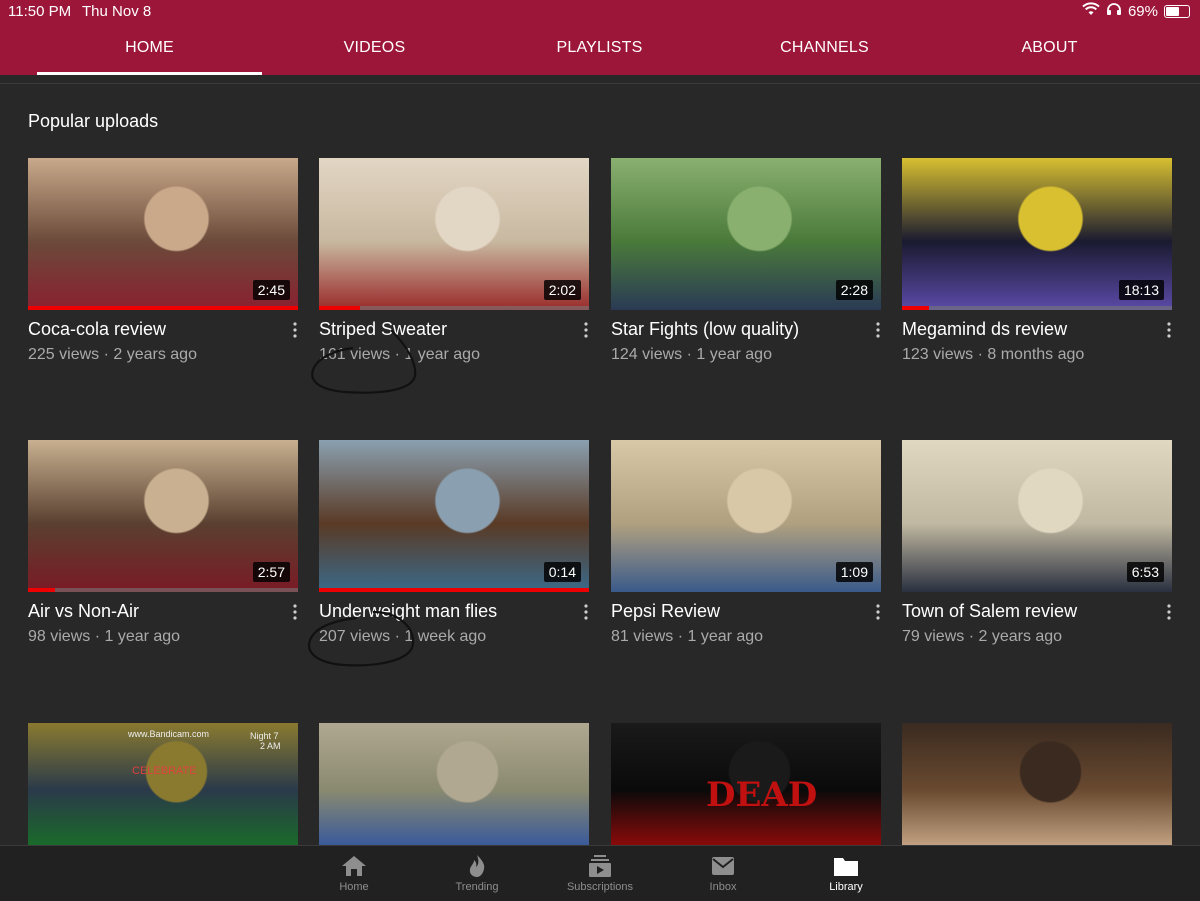  I want to click on video-title: Pepsi Review, so click(746, 611).